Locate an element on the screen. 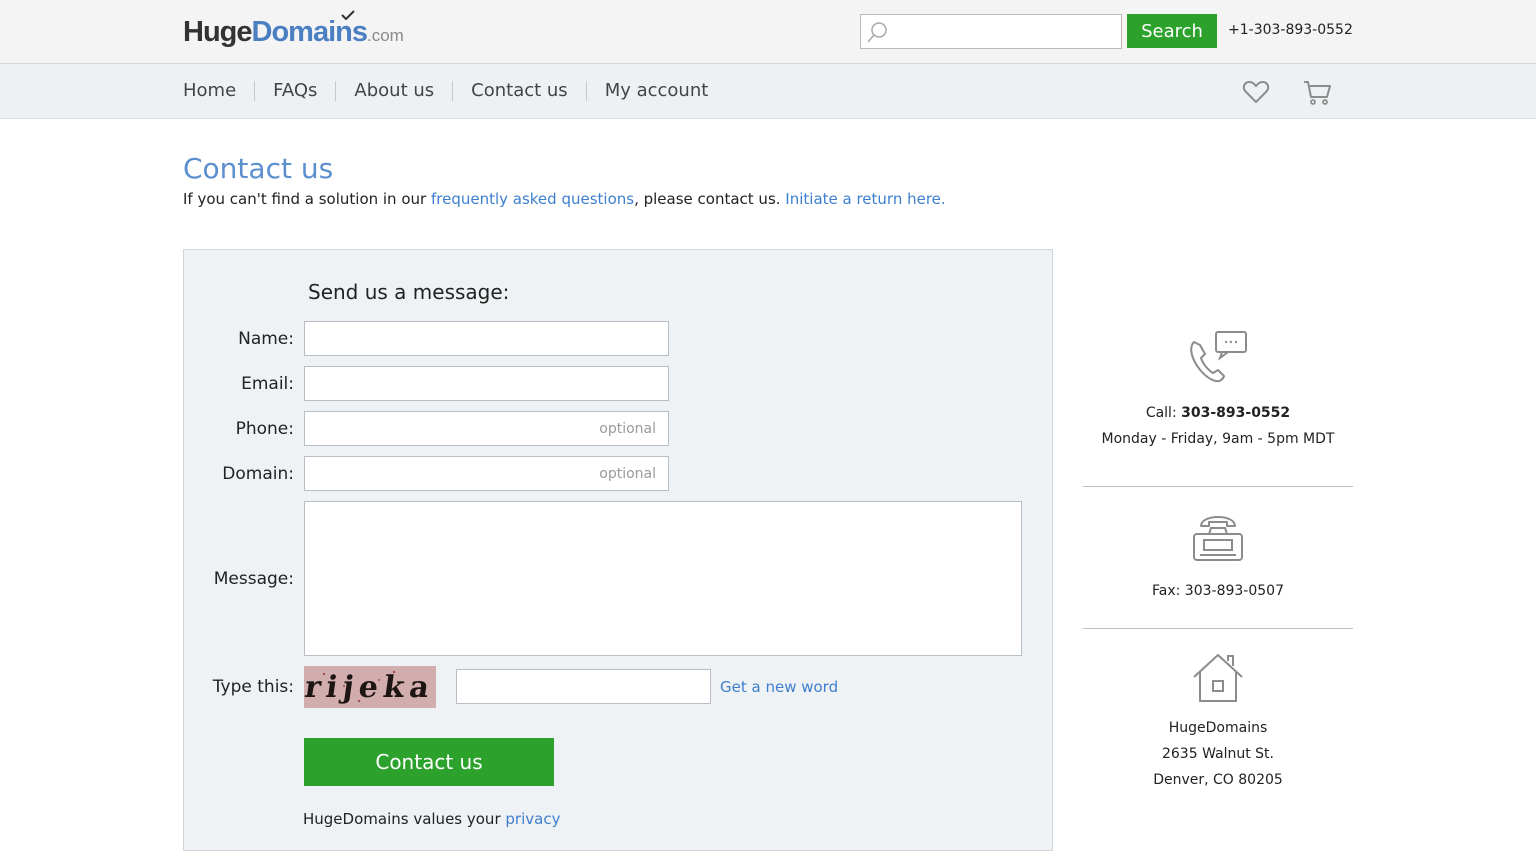  cart-icon is located at coordinates (1317, 92).